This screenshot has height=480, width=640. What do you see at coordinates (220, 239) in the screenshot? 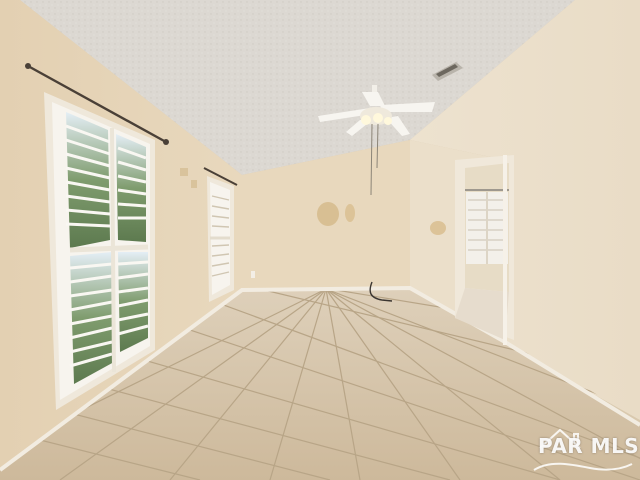
I see `window-left-small` at bounding box center [220, 239].